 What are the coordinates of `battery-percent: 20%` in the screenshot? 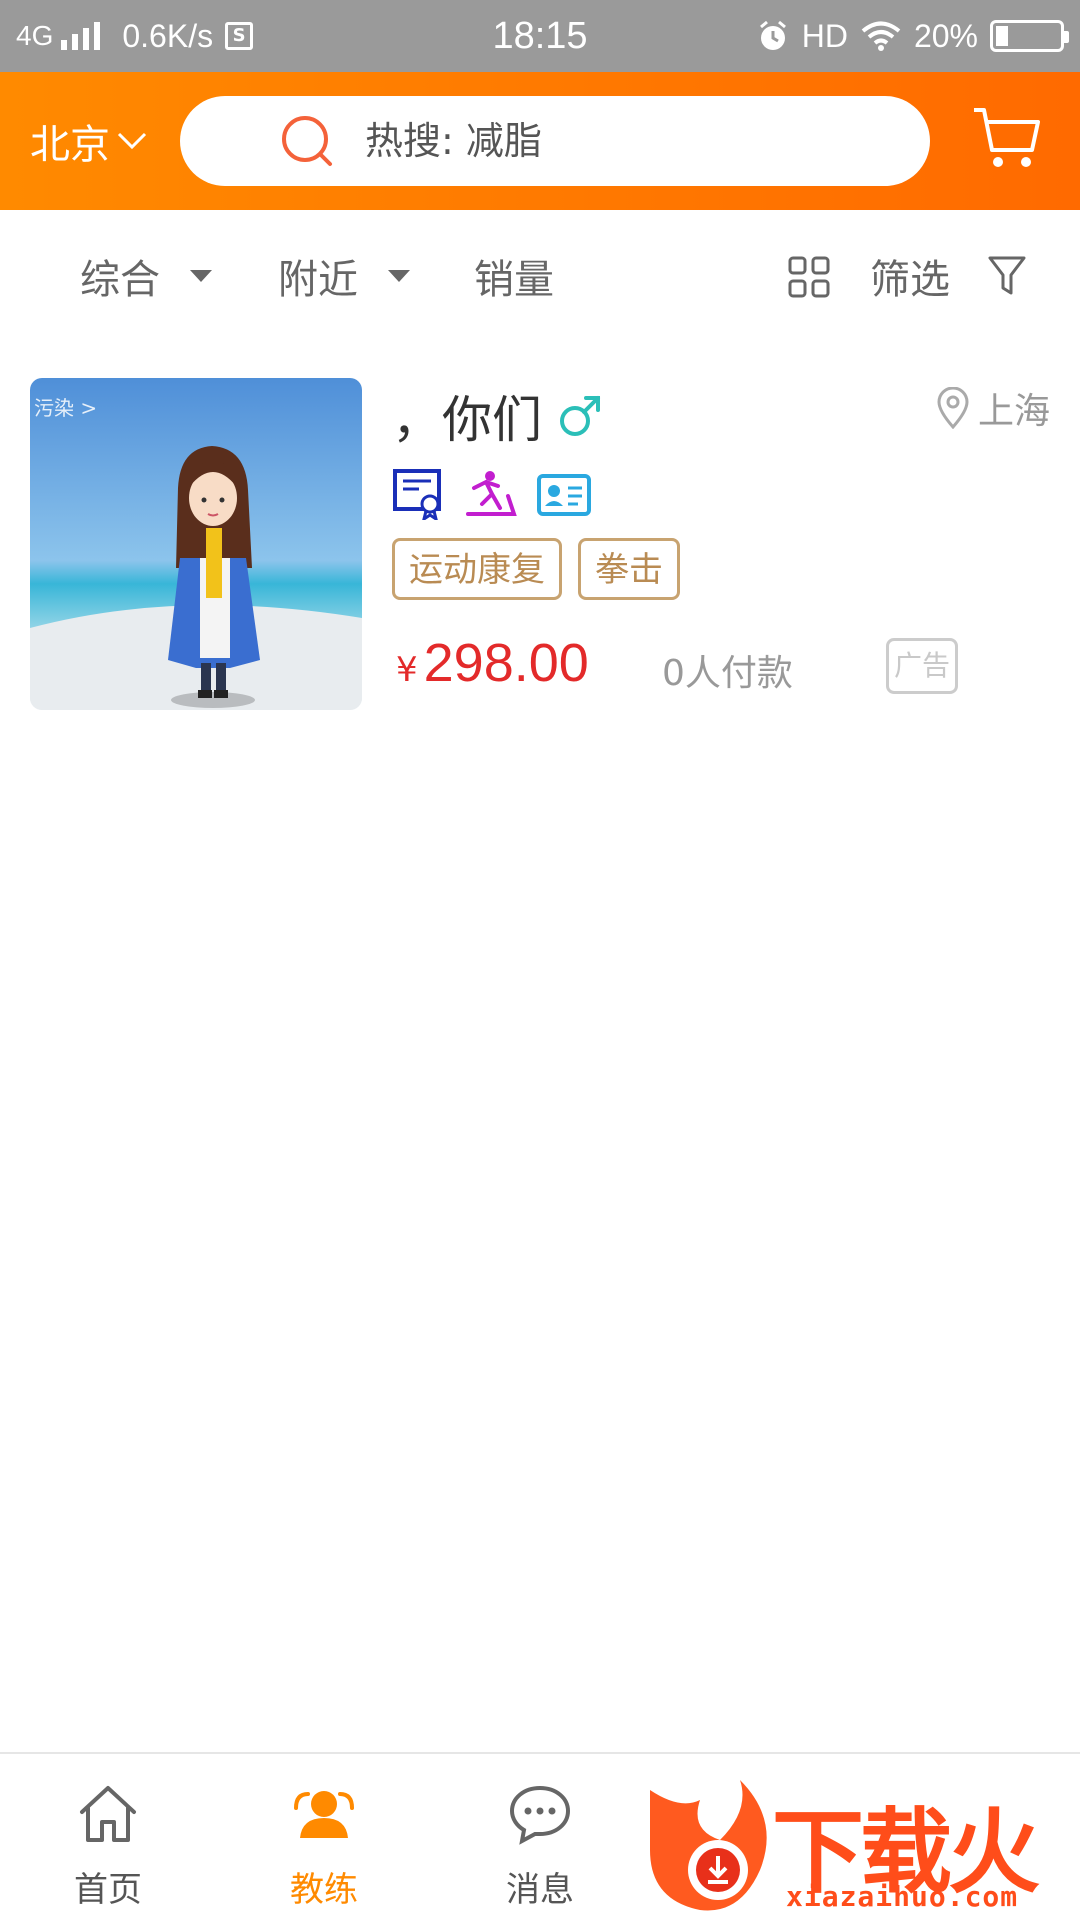 It's located at (945, 35).